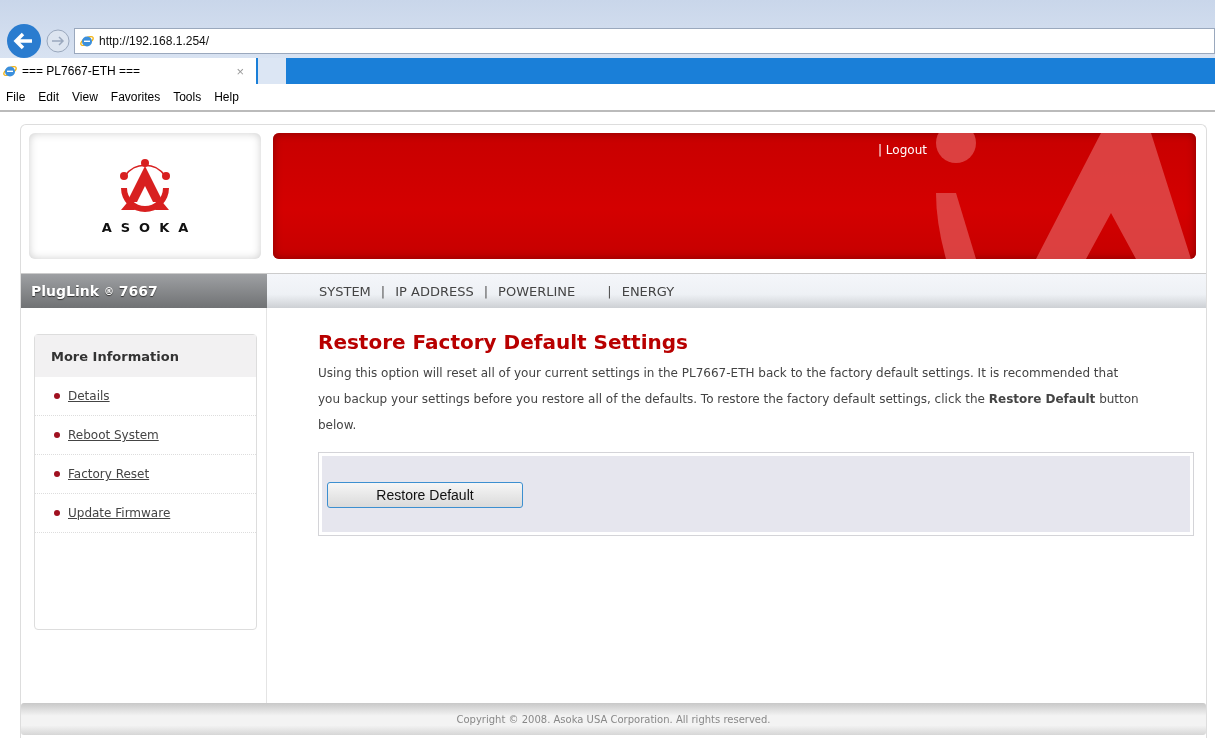 The height and width of the screenshot is (738, 1215). Describe the element at coordinates (58, 41) in the screenshot. I see `forward-button` at that location.